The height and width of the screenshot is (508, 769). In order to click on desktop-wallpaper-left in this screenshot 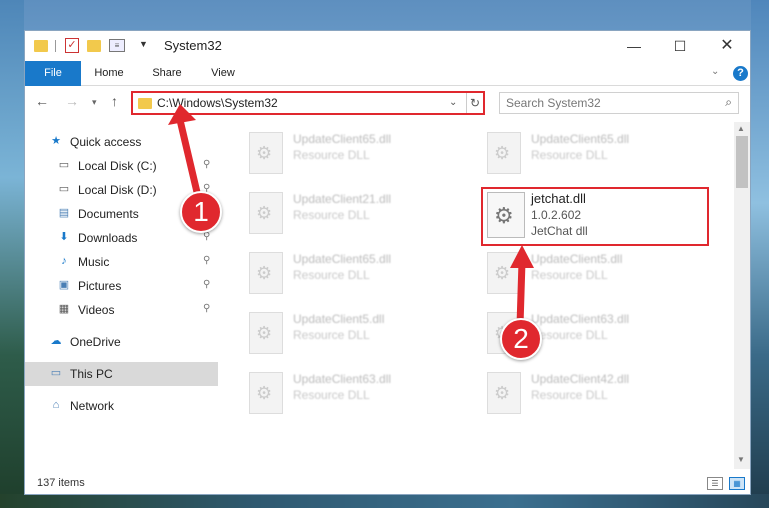, I will do `click(12, 254)`.